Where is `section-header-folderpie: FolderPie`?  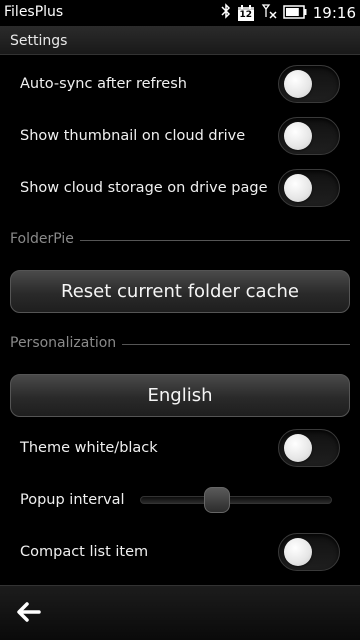
section-header-folderpie: FolderPie is located at coordinates (180, 239).